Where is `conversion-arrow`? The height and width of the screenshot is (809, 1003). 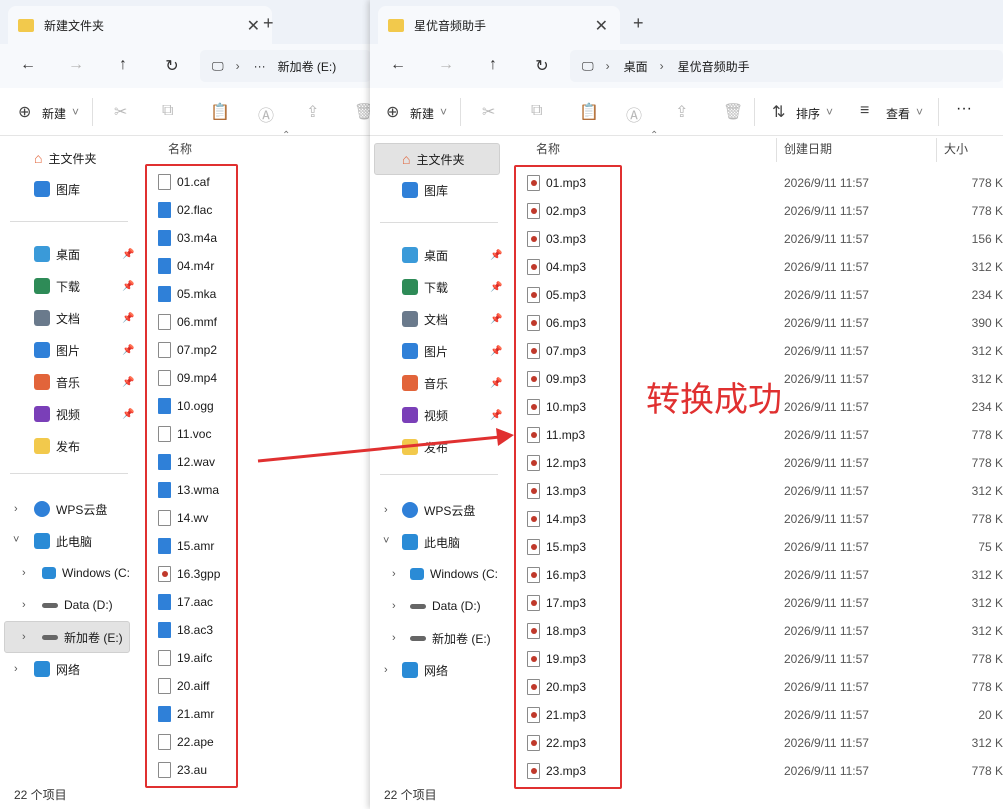
conversion-arrow is located at coordinates (385, 445).